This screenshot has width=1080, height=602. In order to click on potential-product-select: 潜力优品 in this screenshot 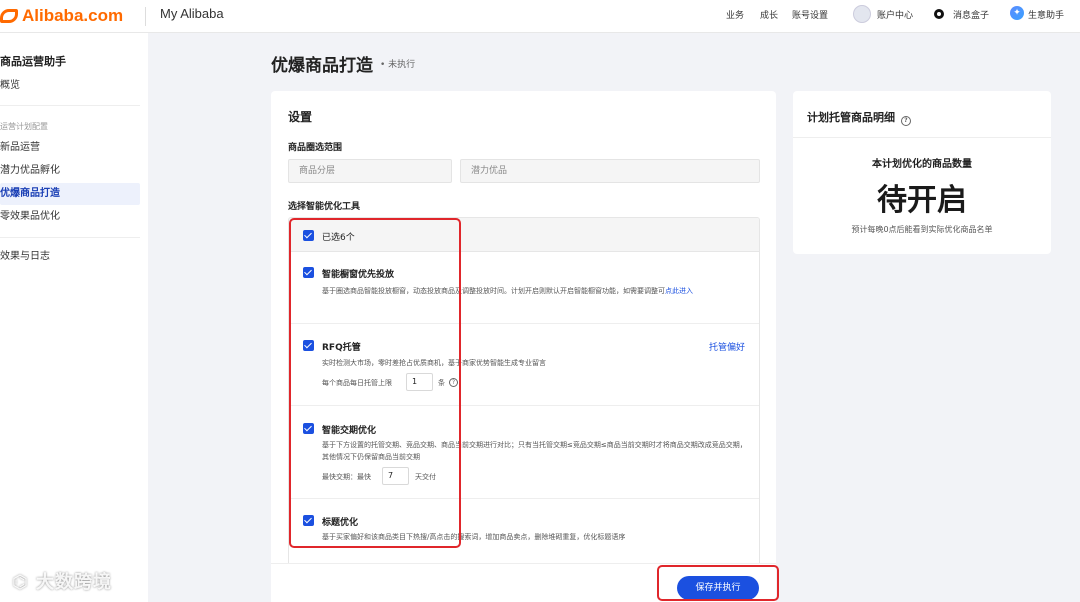, I will do `click(610, 171)`.